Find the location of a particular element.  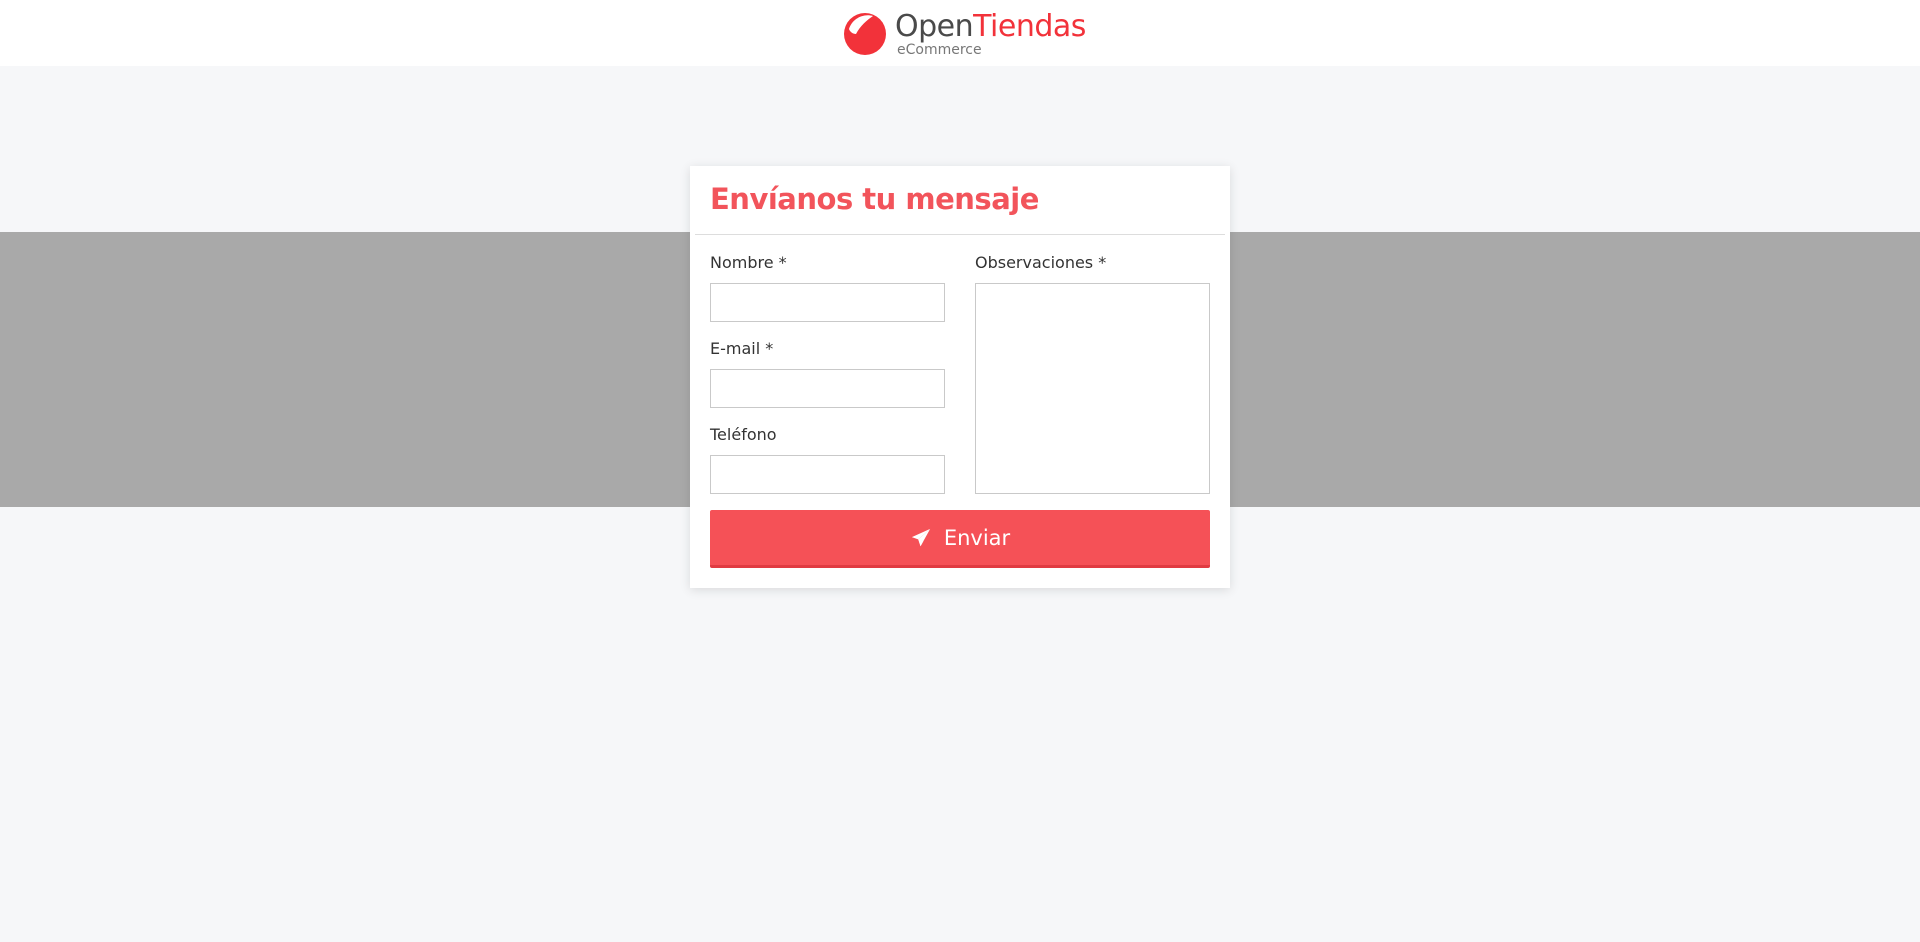

email-label: E-mail * is located at coordinates (742, 348).